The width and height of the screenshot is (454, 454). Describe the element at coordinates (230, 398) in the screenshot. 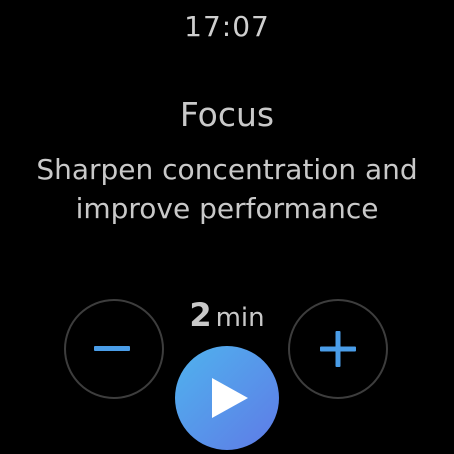

I see `play-icon` at that location.